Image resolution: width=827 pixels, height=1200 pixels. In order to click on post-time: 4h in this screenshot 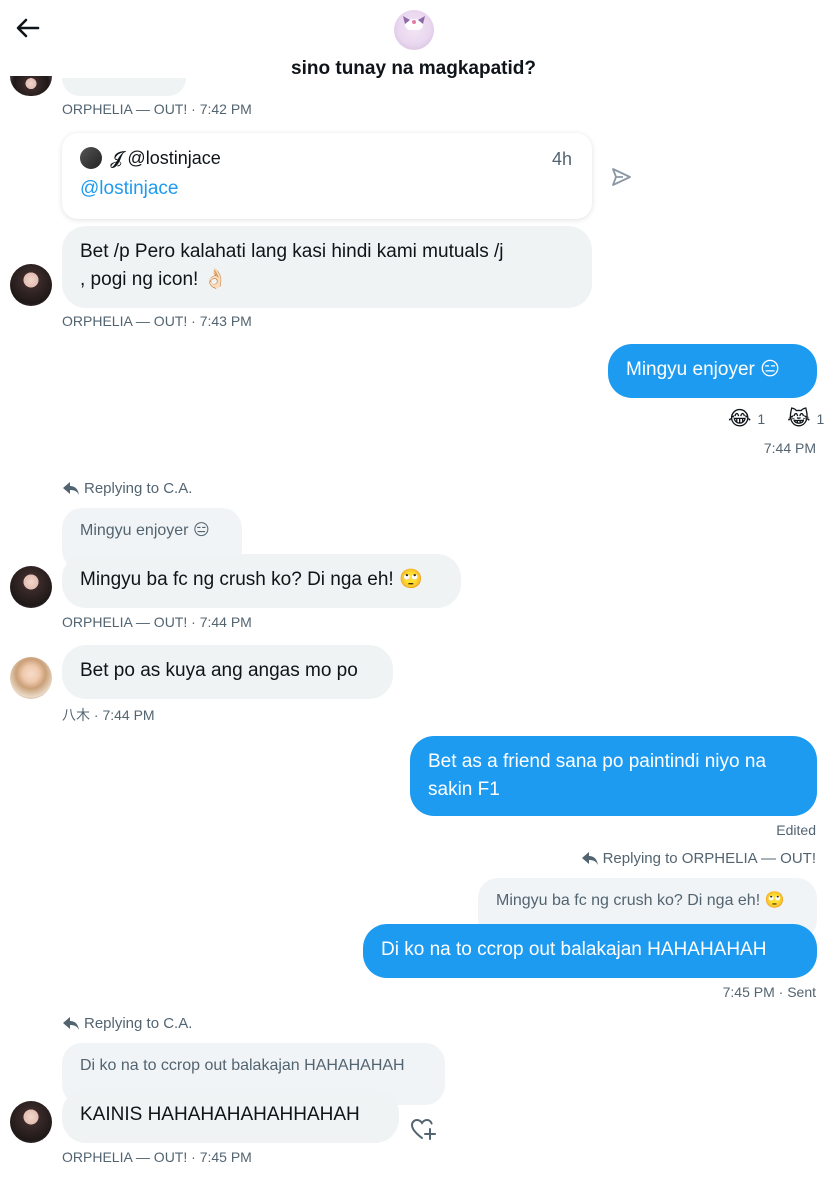, I will do `click(561, 159)`.